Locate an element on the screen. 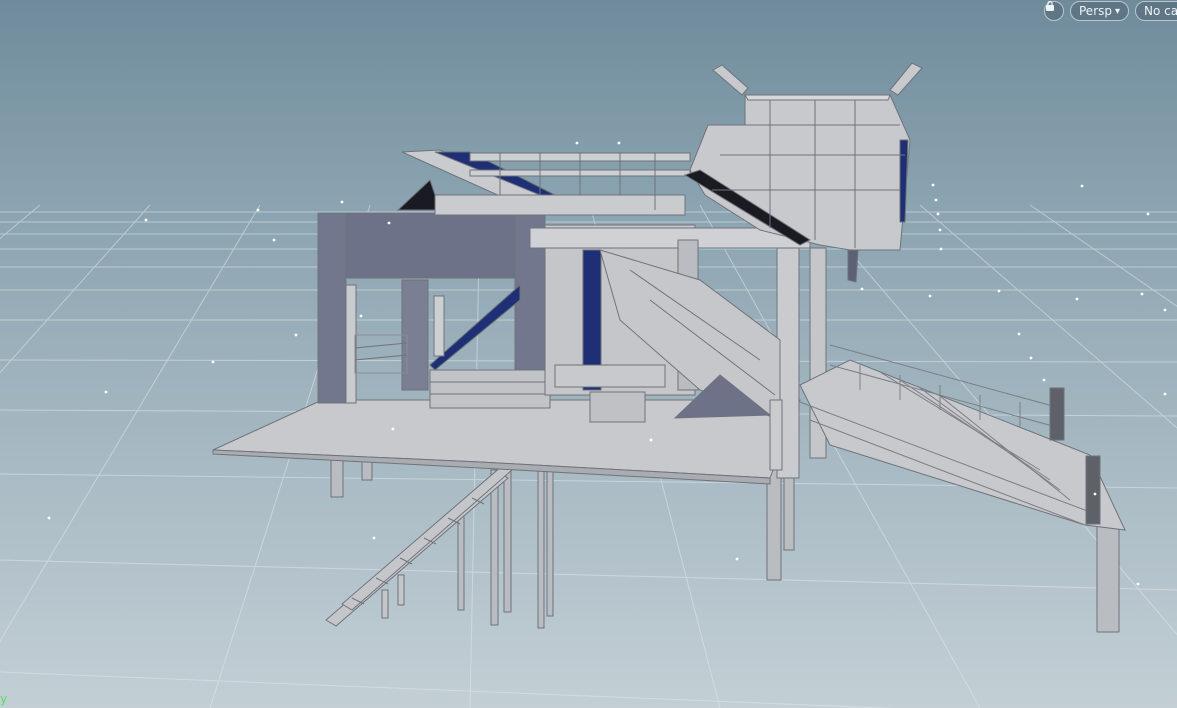 The height and width of the screenshot is (708, 1177). chevron-down-icon: ▾ is located at coordinates (1118, 11).